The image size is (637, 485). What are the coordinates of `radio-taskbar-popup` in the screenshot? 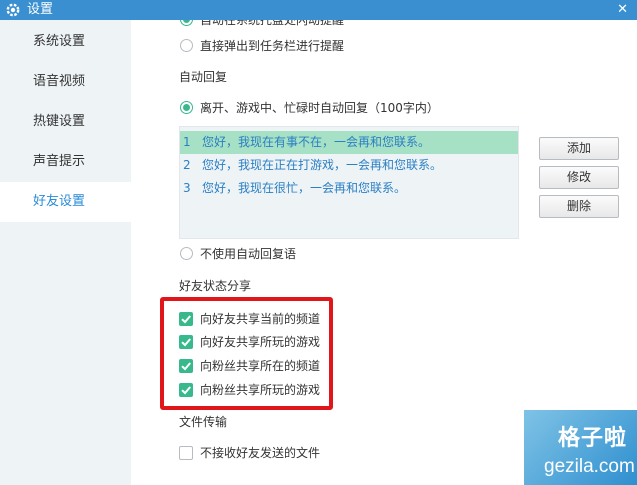 It's located at (186, 45).